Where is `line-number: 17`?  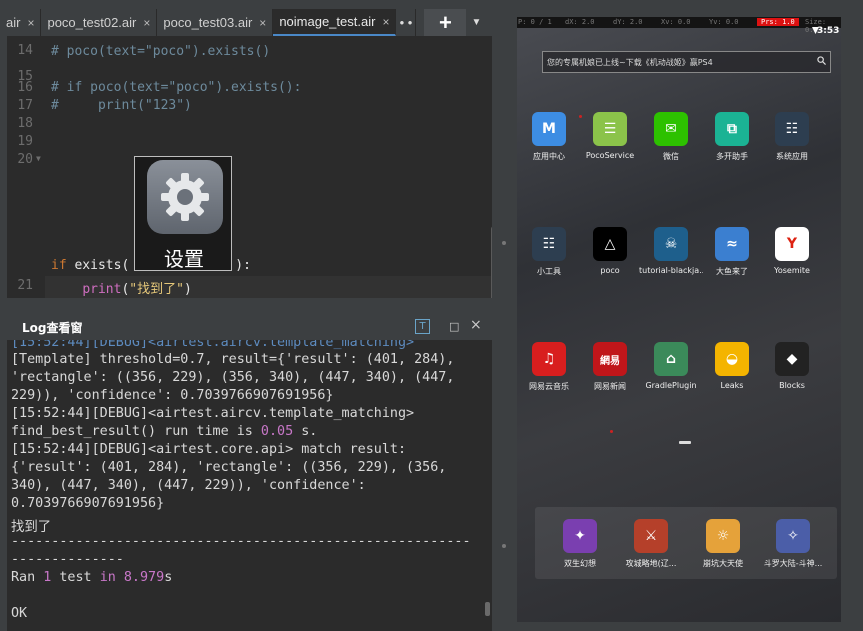
line-number: 17 is located at coordinates (25, 105).